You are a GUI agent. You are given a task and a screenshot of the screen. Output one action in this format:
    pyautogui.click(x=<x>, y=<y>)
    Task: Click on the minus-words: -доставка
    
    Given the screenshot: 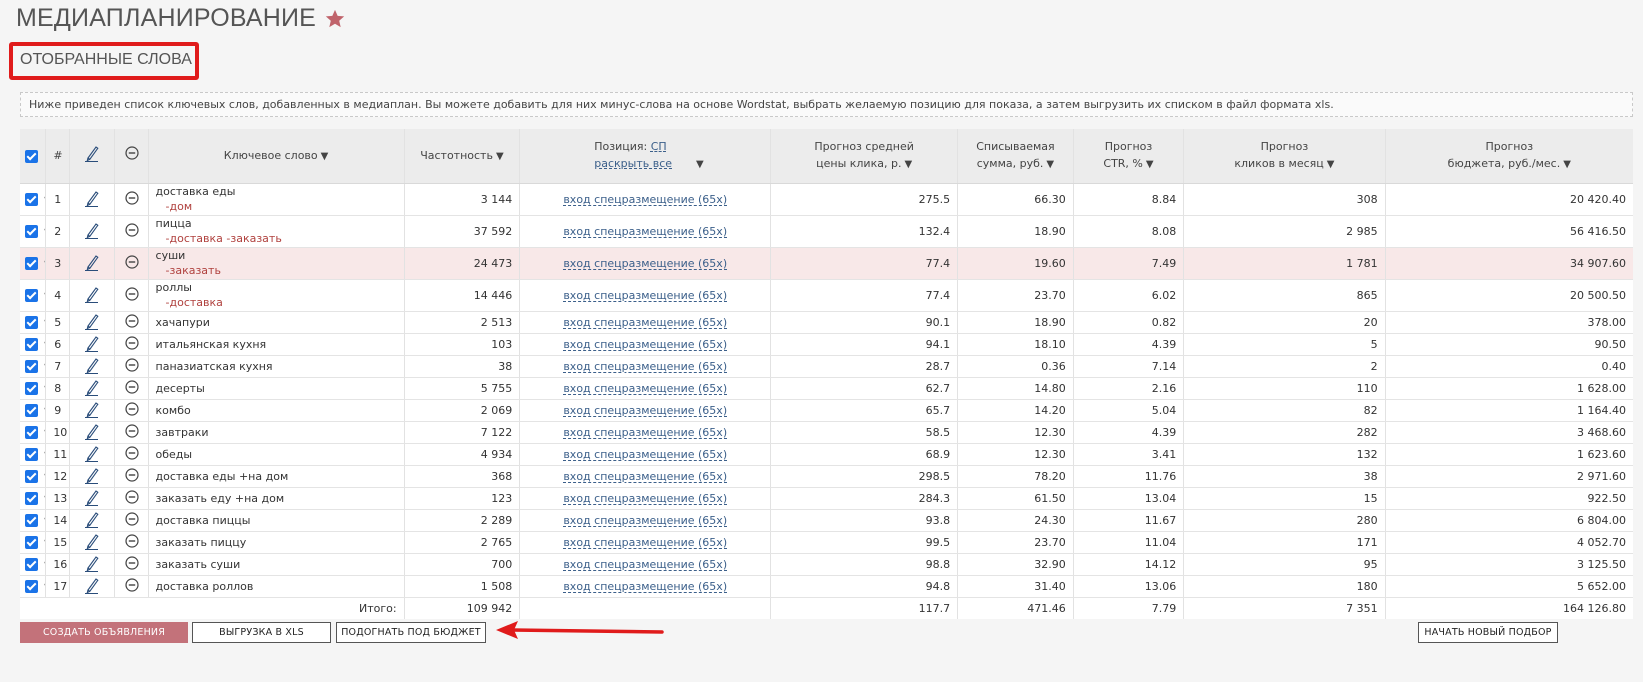 What is the action you would take?
    pyautogui.click(x=276, y=302)
    